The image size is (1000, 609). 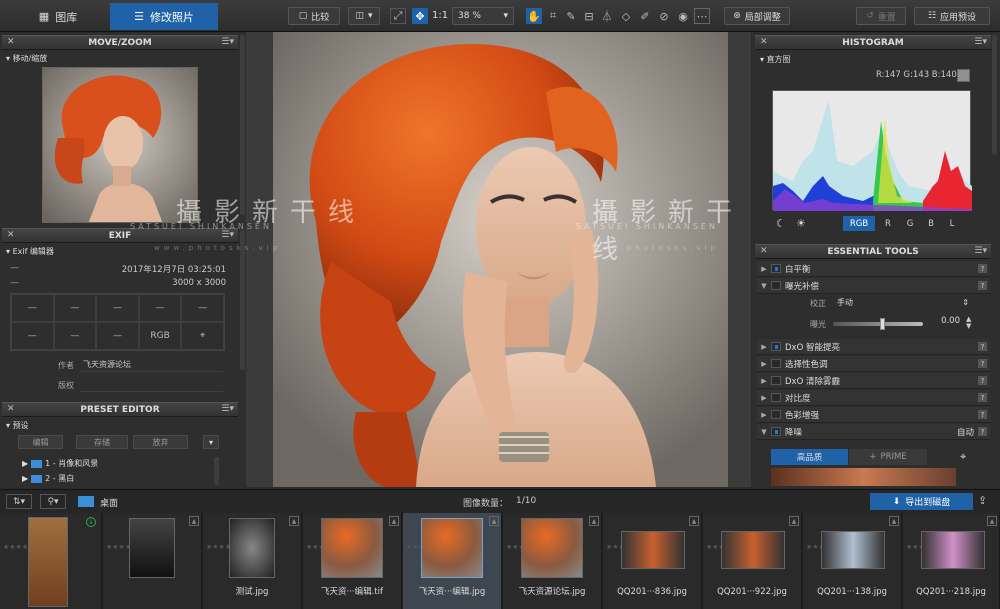 I want to click on tool-color-boost: ▶ 色彩增强?, so click(x=873, y=415).